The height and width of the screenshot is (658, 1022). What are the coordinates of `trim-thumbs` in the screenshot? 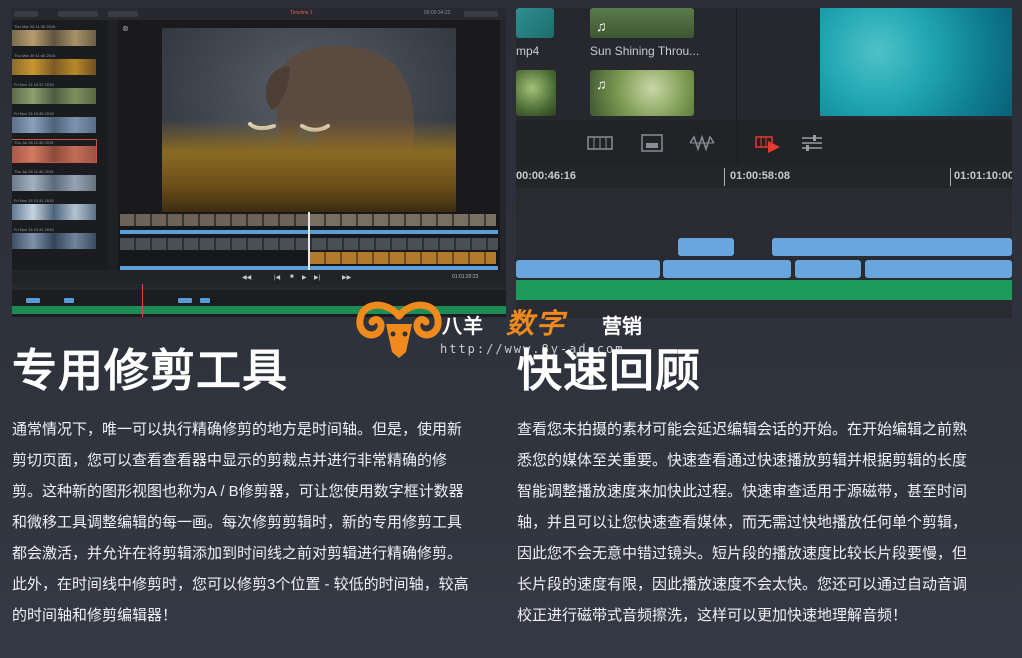 It's located at (403, 258).